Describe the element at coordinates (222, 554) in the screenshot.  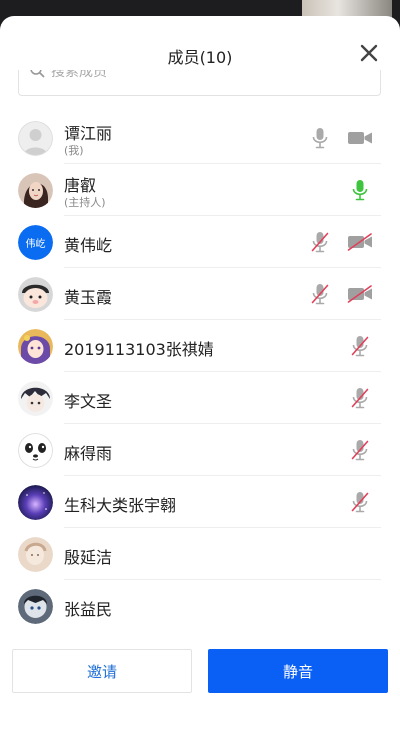
I see `member-info: 殷延洁` at that location.